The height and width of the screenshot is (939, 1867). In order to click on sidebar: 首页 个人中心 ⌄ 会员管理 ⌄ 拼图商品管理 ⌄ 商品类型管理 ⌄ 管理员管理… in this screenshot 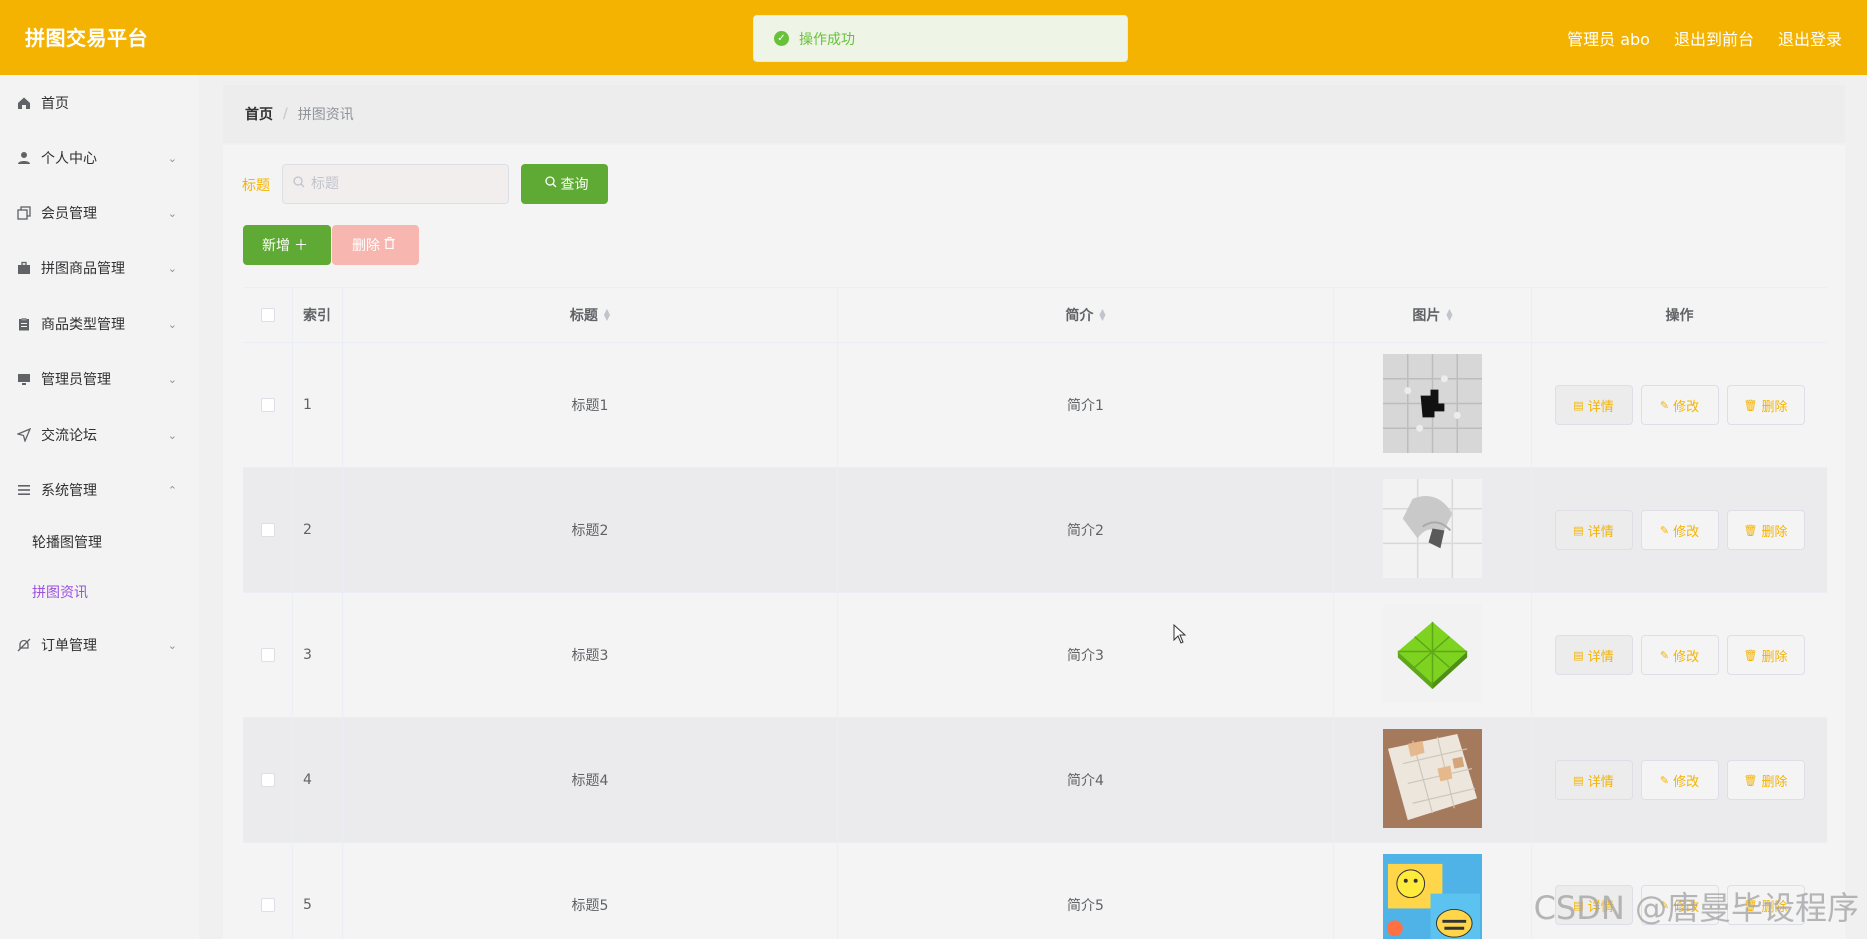, I will do `click(99, 507)`.